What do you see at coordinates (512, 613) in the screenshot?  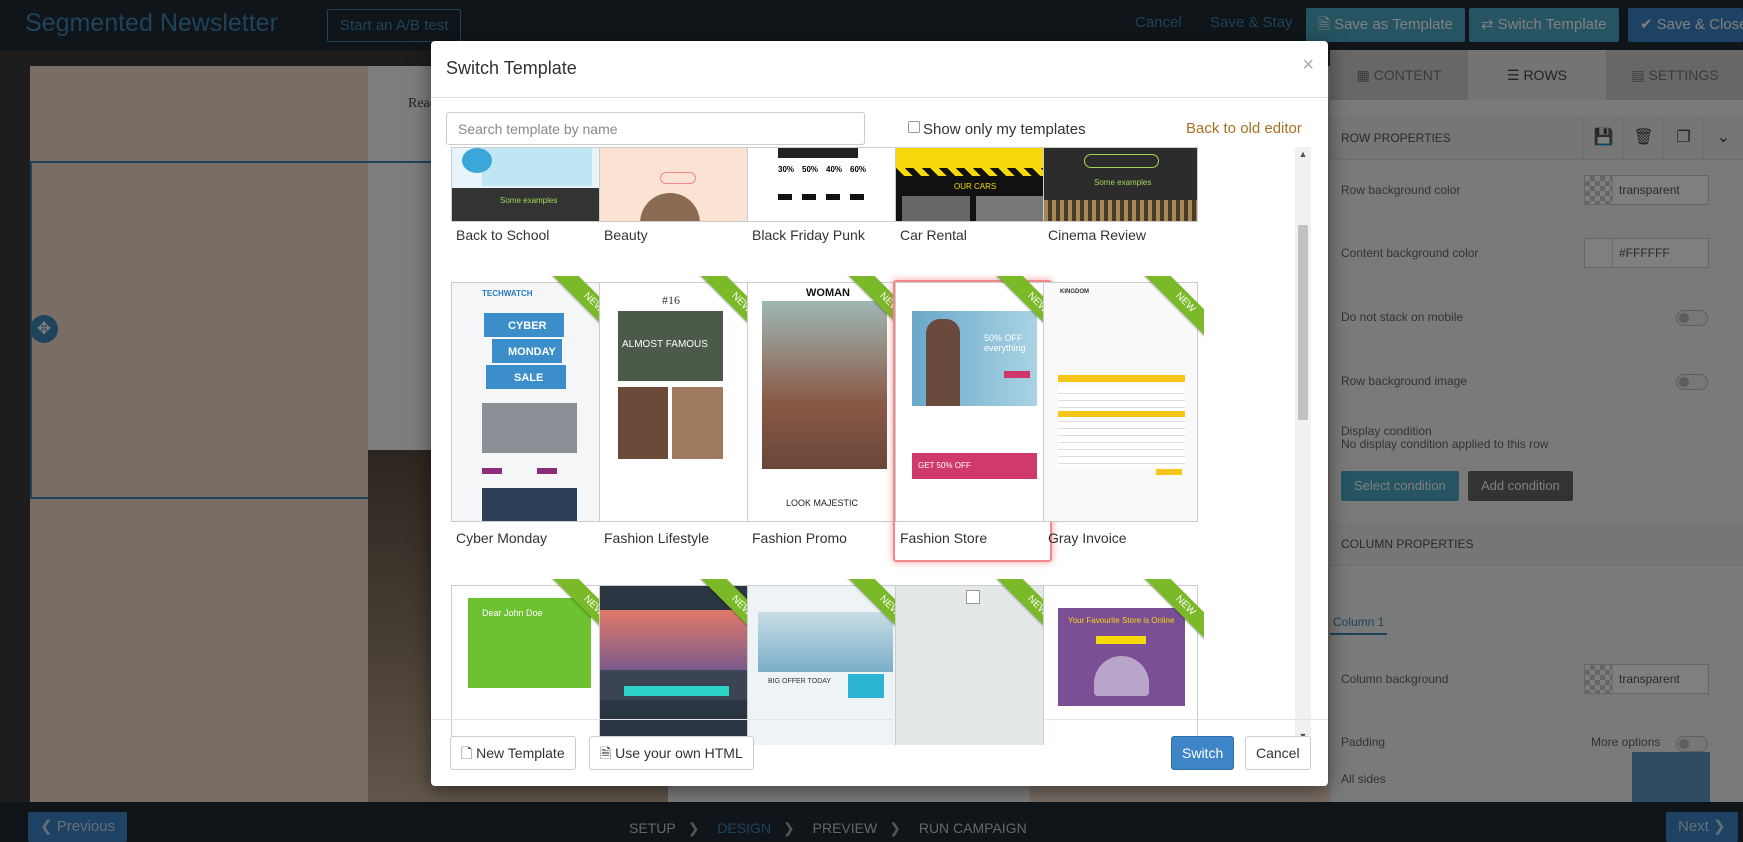 I see `dear-john-text: Dear John Doe` at bounding box center [512, 613].